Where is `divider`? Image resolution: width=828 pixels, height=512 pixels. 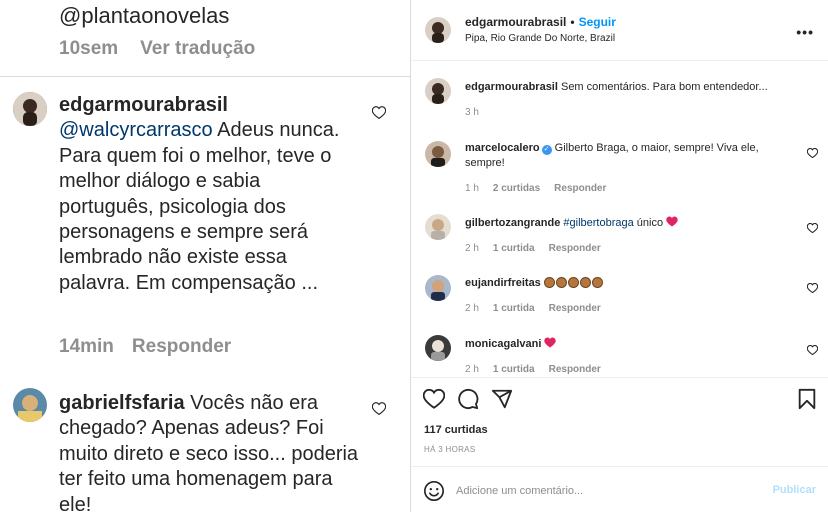 divider is located at coordinates (205, 76).